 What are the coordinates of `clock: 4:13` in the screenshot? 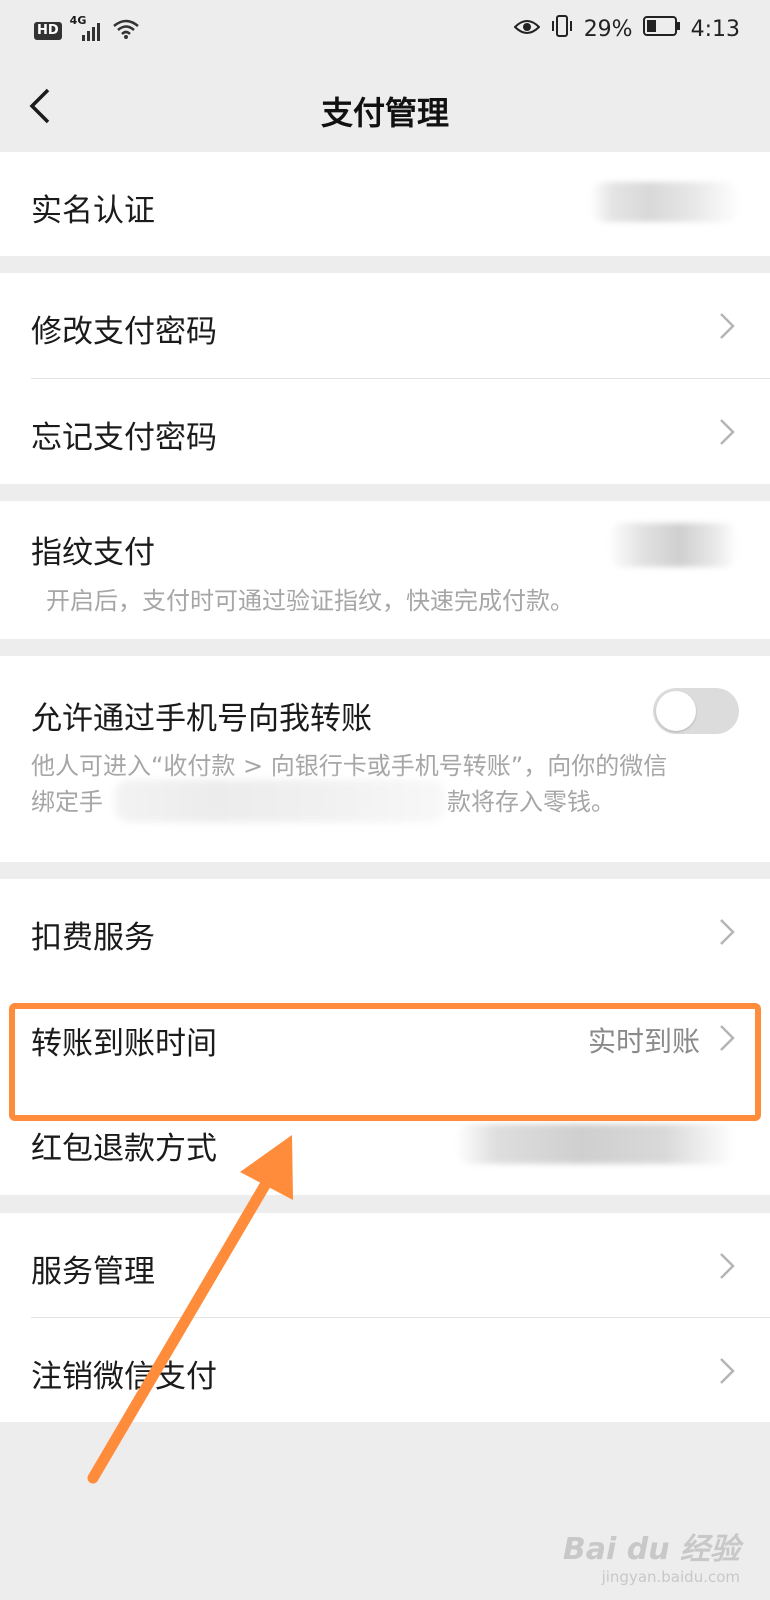 It's located at (715, 29).